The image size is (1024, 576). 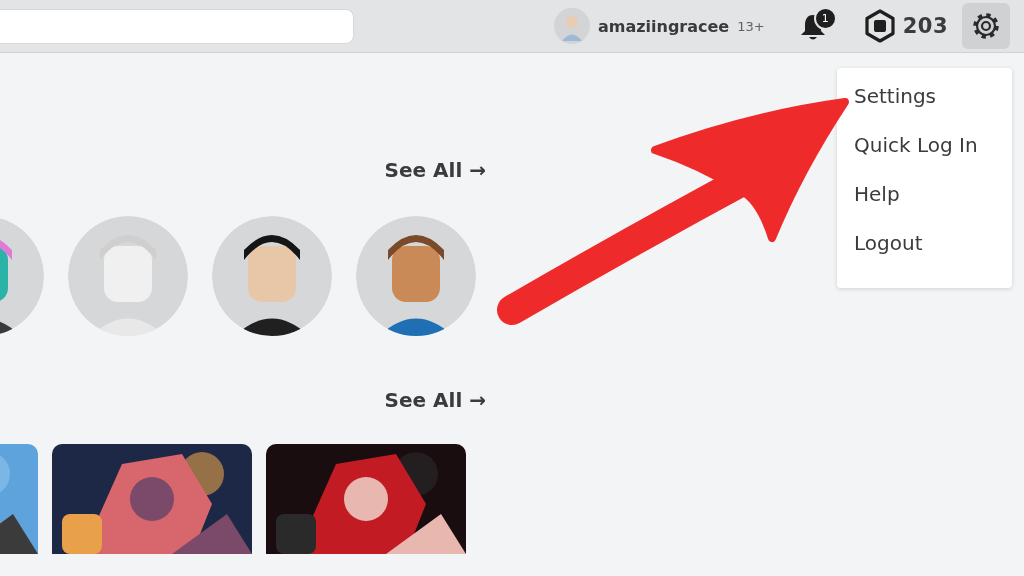 What do you see at coordinates (924, 202) in the screenshot?
I see `menu-item: Help` at bounding box center [924, 202].